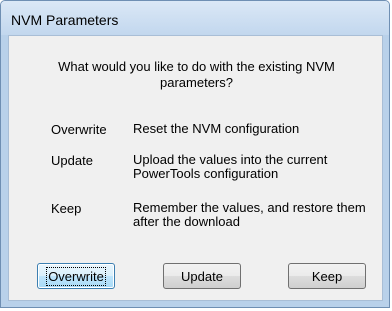  What do you see at coordinates (230, 159) in the screenshot?
I see `option-desc-line: Upload the values into the current` at bounding box center [230, 159].